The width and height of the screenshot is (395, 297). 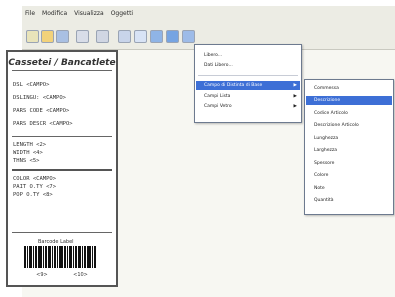 What do you see at coordinates (32, 36) in the screenshot?
I see `new-file-icon` at bounding box center [32, 36].